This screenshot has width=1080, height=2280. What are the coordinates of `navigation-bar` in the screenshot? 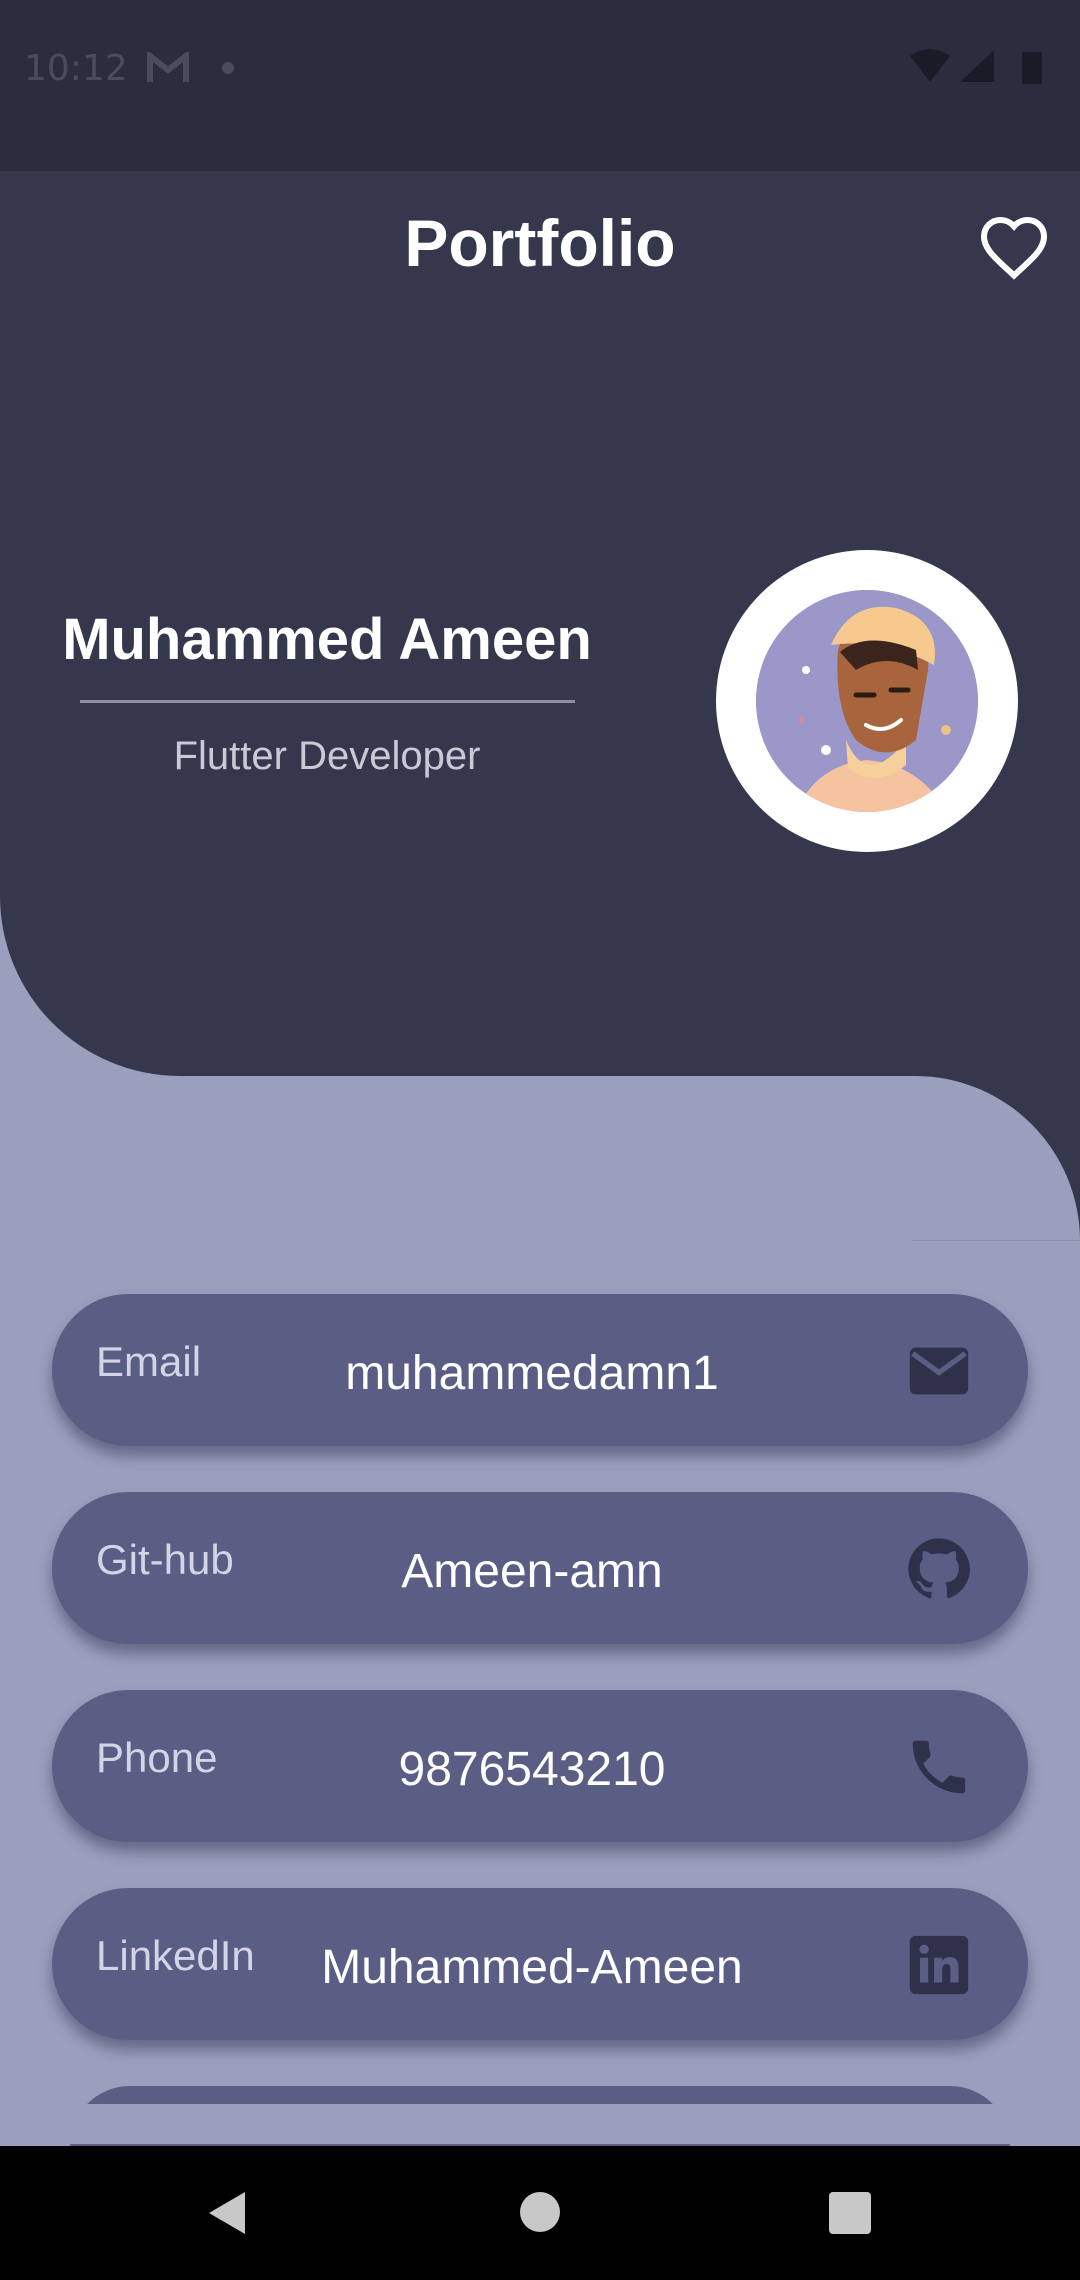 It's located at (540, 2213).